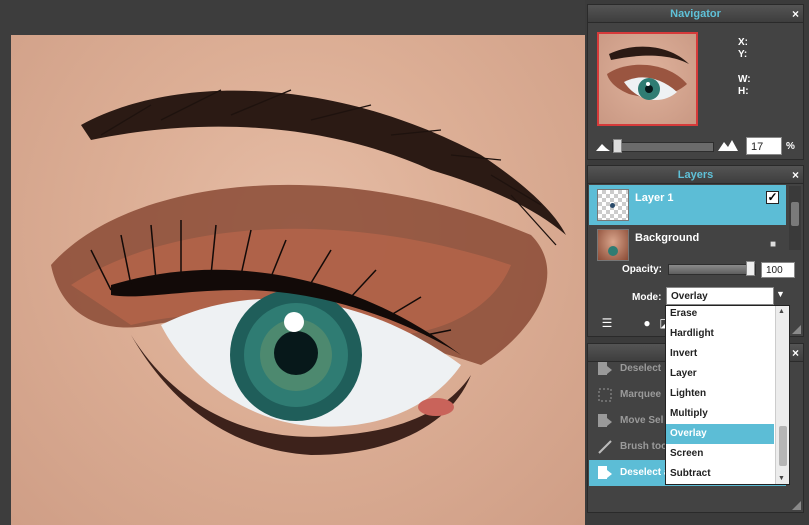 This screenshot has width=809, height=525. What do you see at coordinates (778, 270) in the screenshot?
I see `opacity-input: 100` at bounding box center [778, 270].